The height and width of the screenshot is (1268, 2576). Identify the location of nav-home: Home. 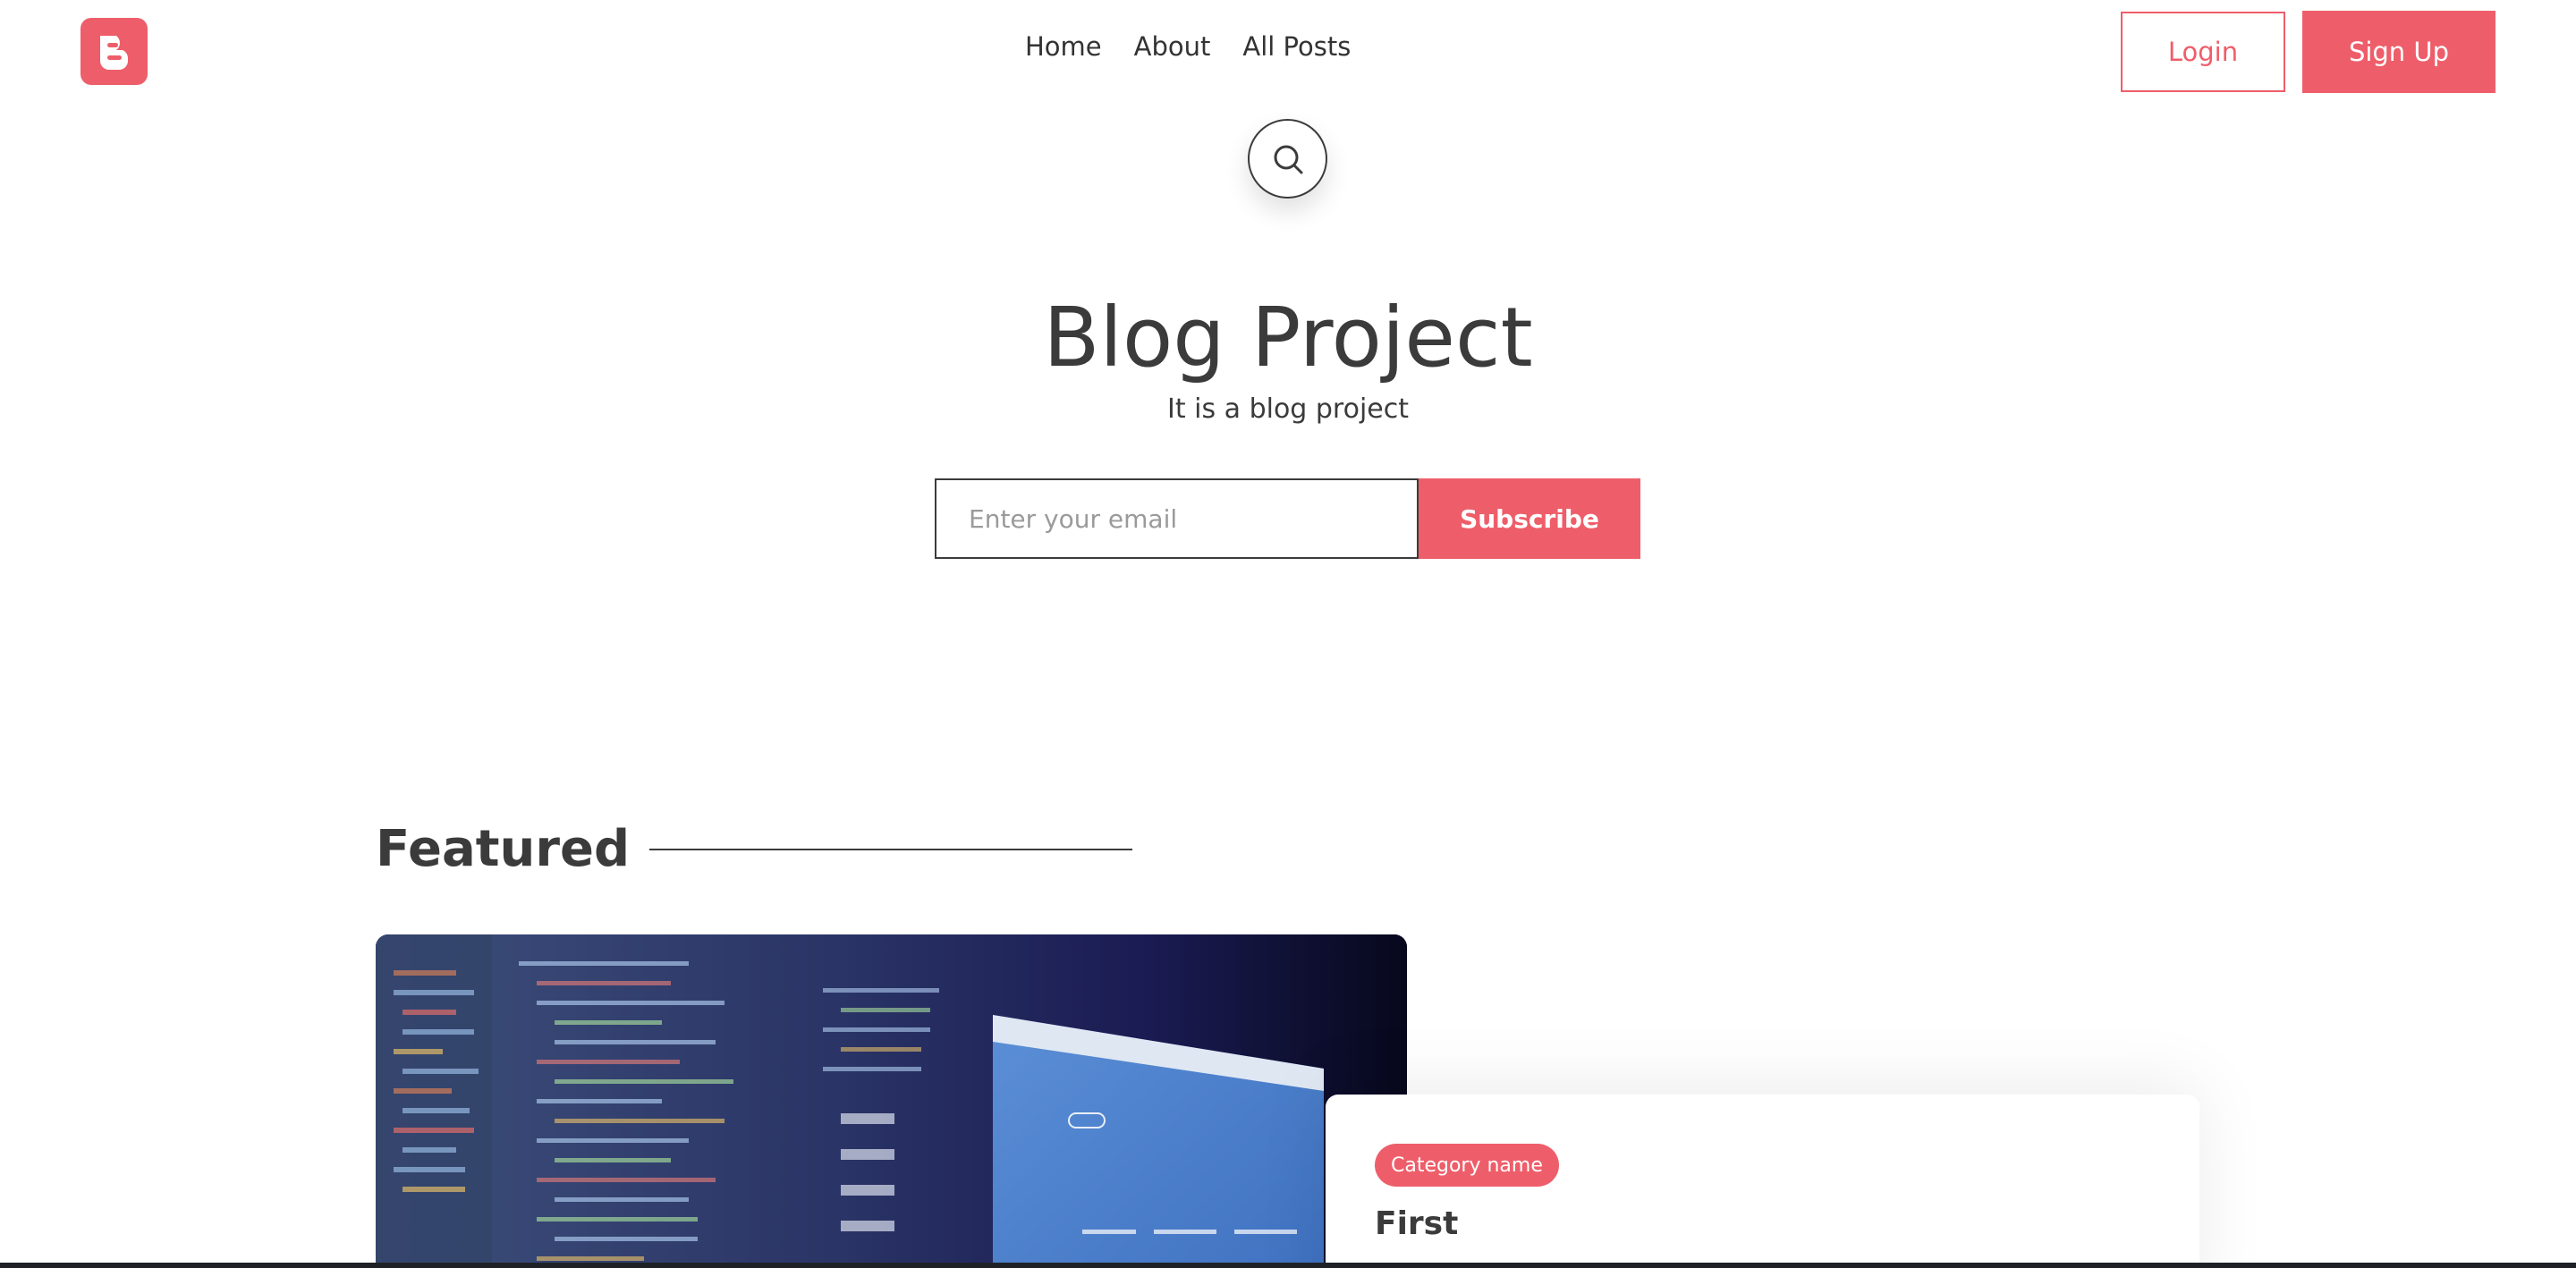
(1063, 46).